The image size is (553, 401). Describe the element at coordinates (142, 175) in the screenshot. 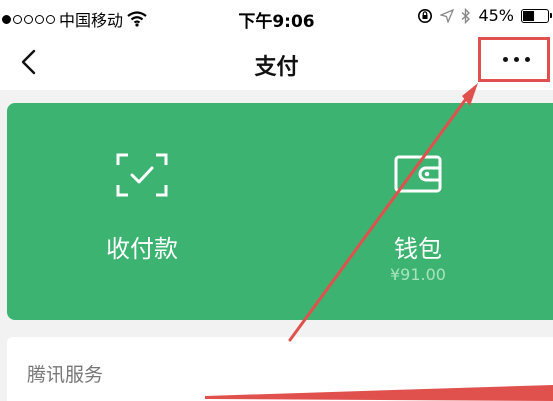

I see `scan-check-icon` at that location.